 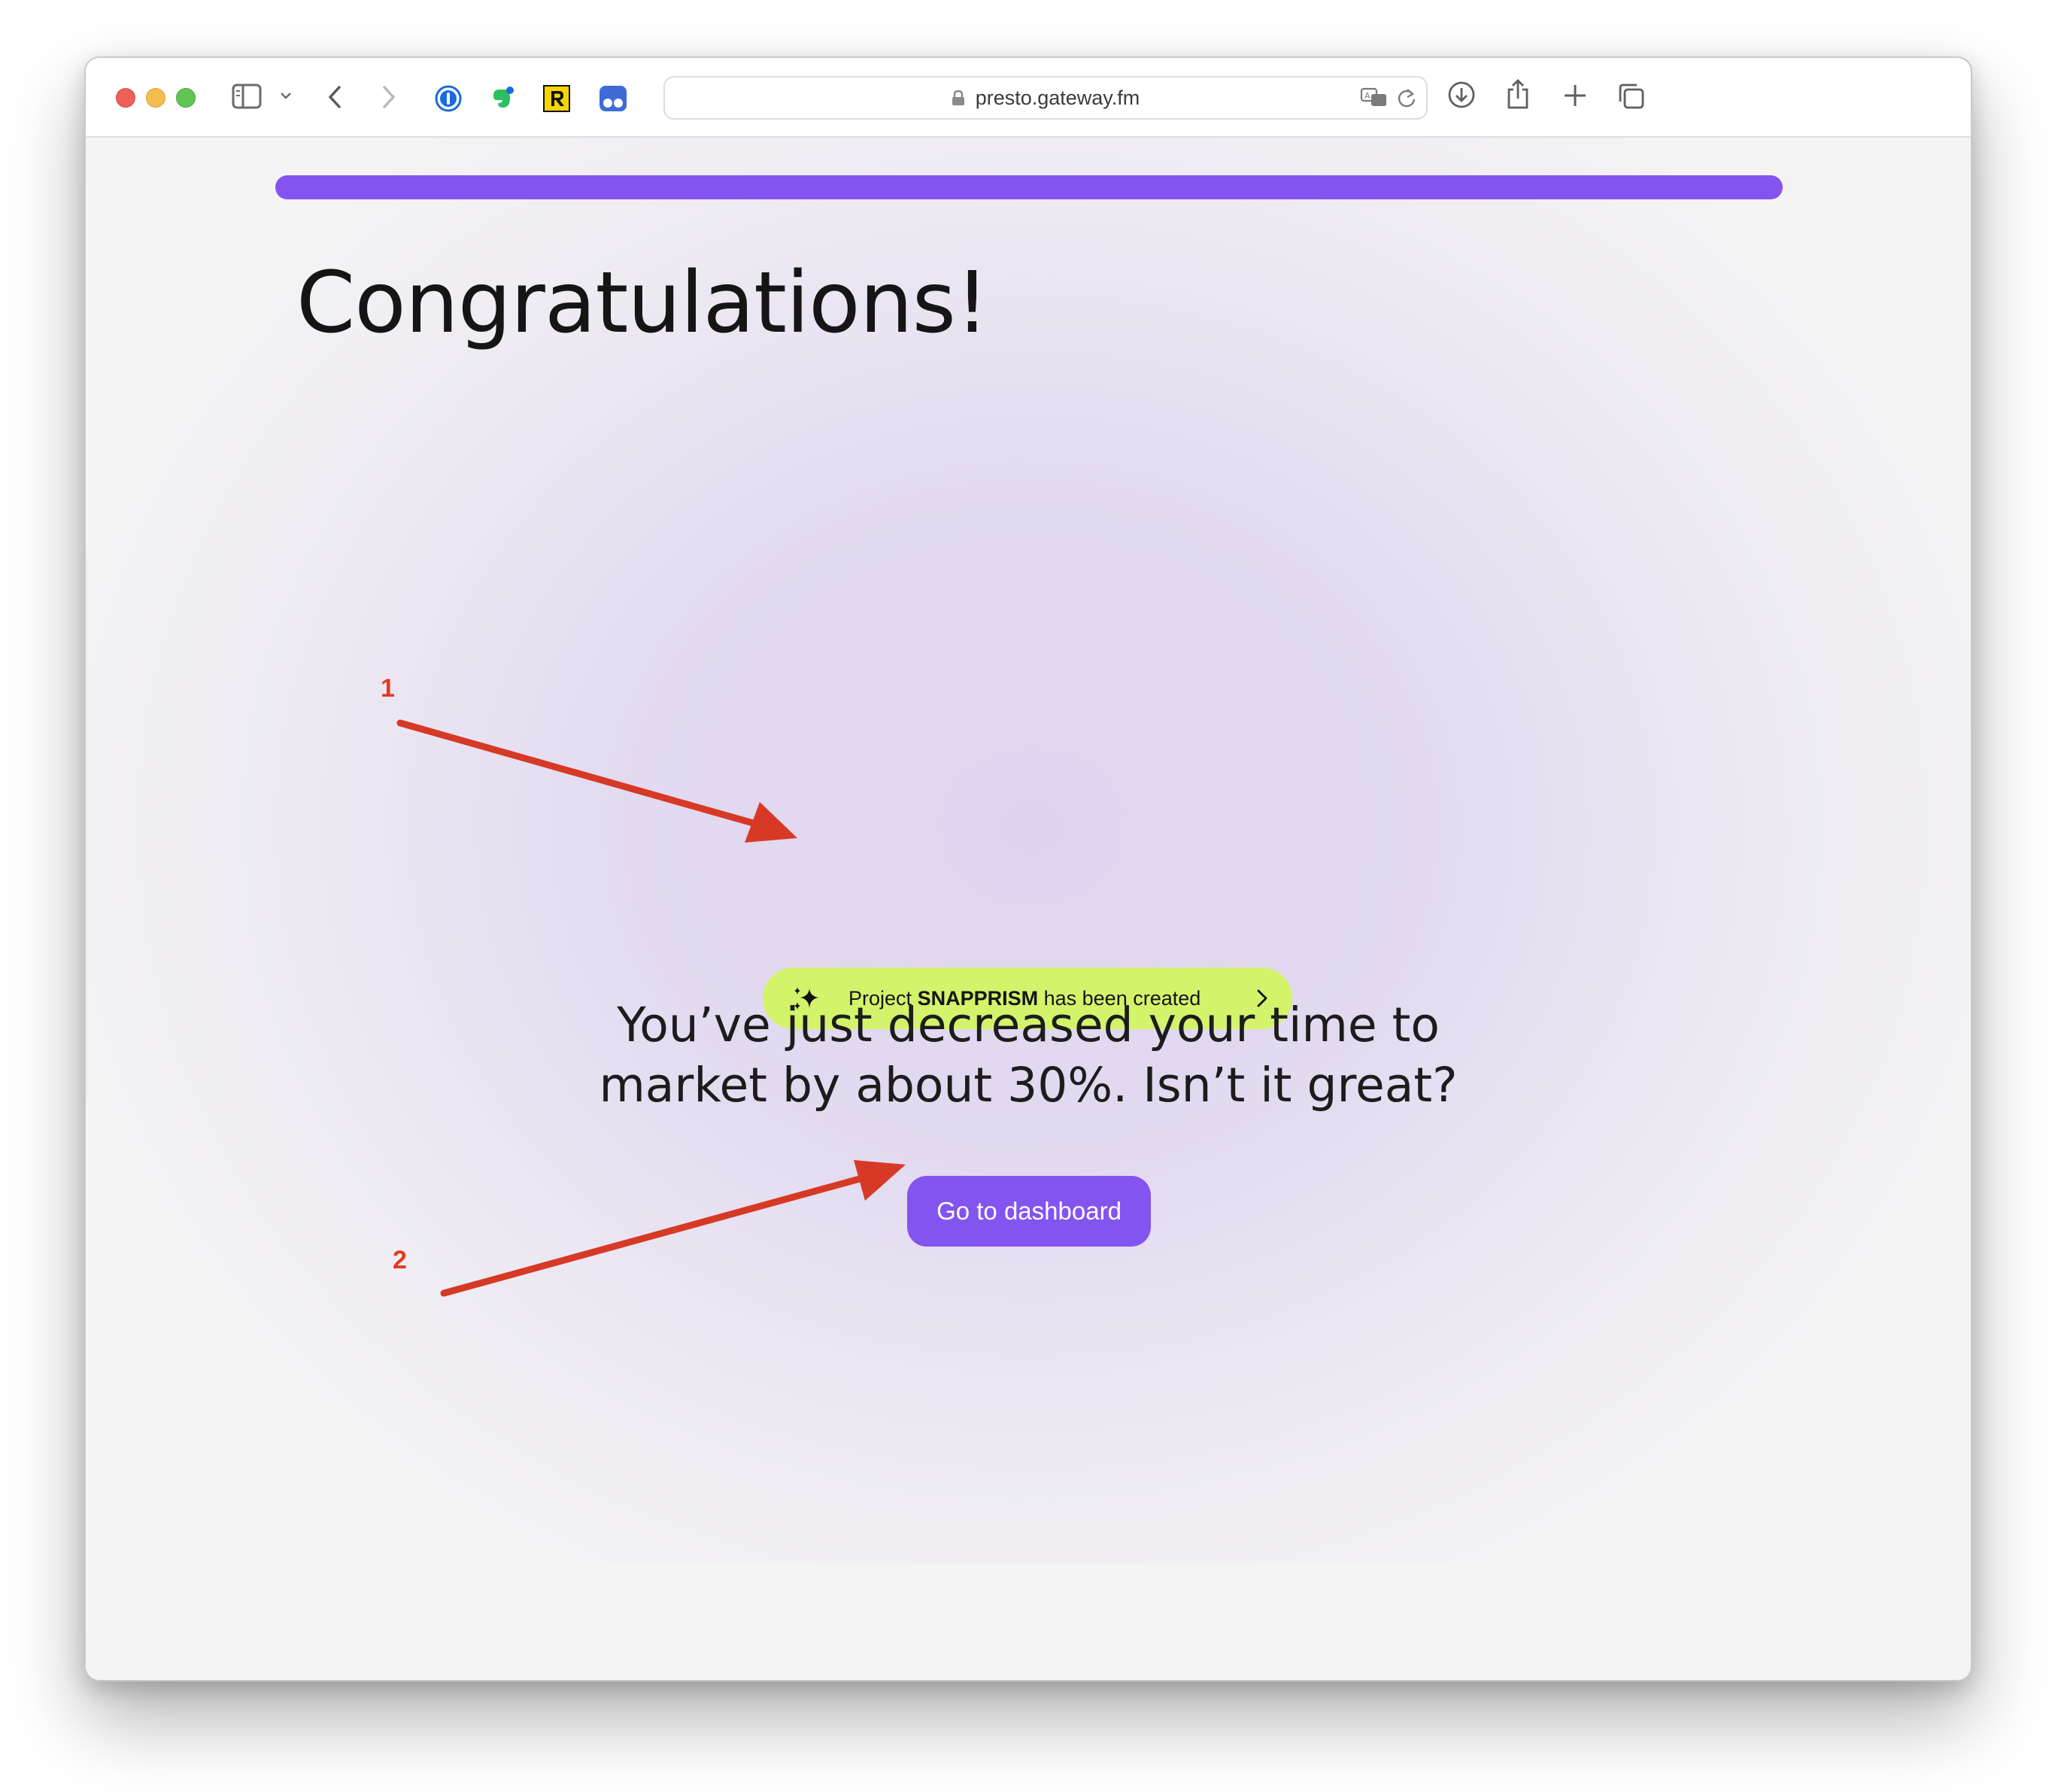 I want to click on chevron-right-icon, so click(x=389, y=97).